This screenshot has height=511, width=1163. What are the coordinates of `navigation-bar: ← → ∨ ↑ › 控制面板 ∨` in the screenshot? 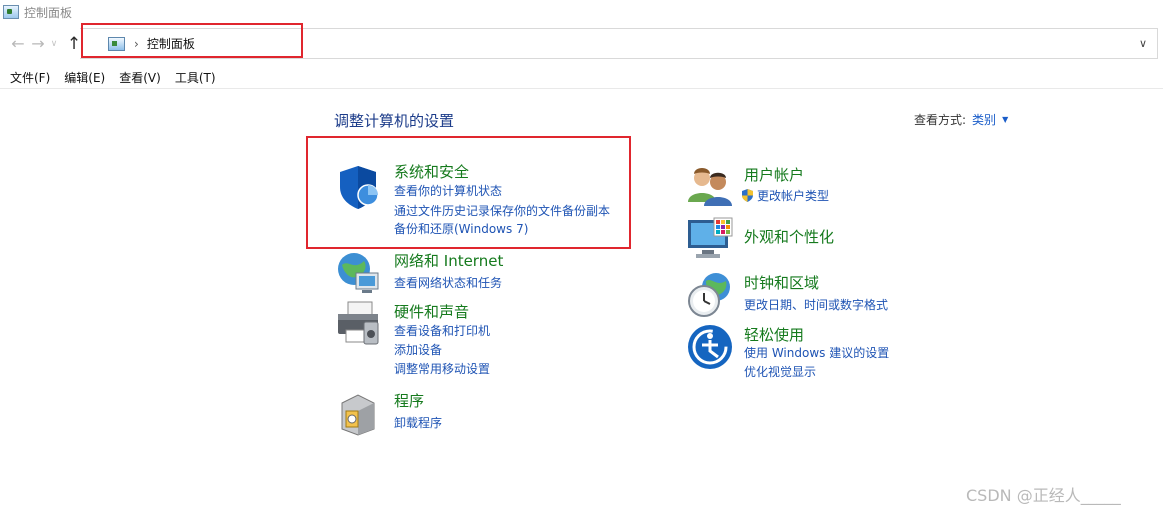 It's located at (581, 43).